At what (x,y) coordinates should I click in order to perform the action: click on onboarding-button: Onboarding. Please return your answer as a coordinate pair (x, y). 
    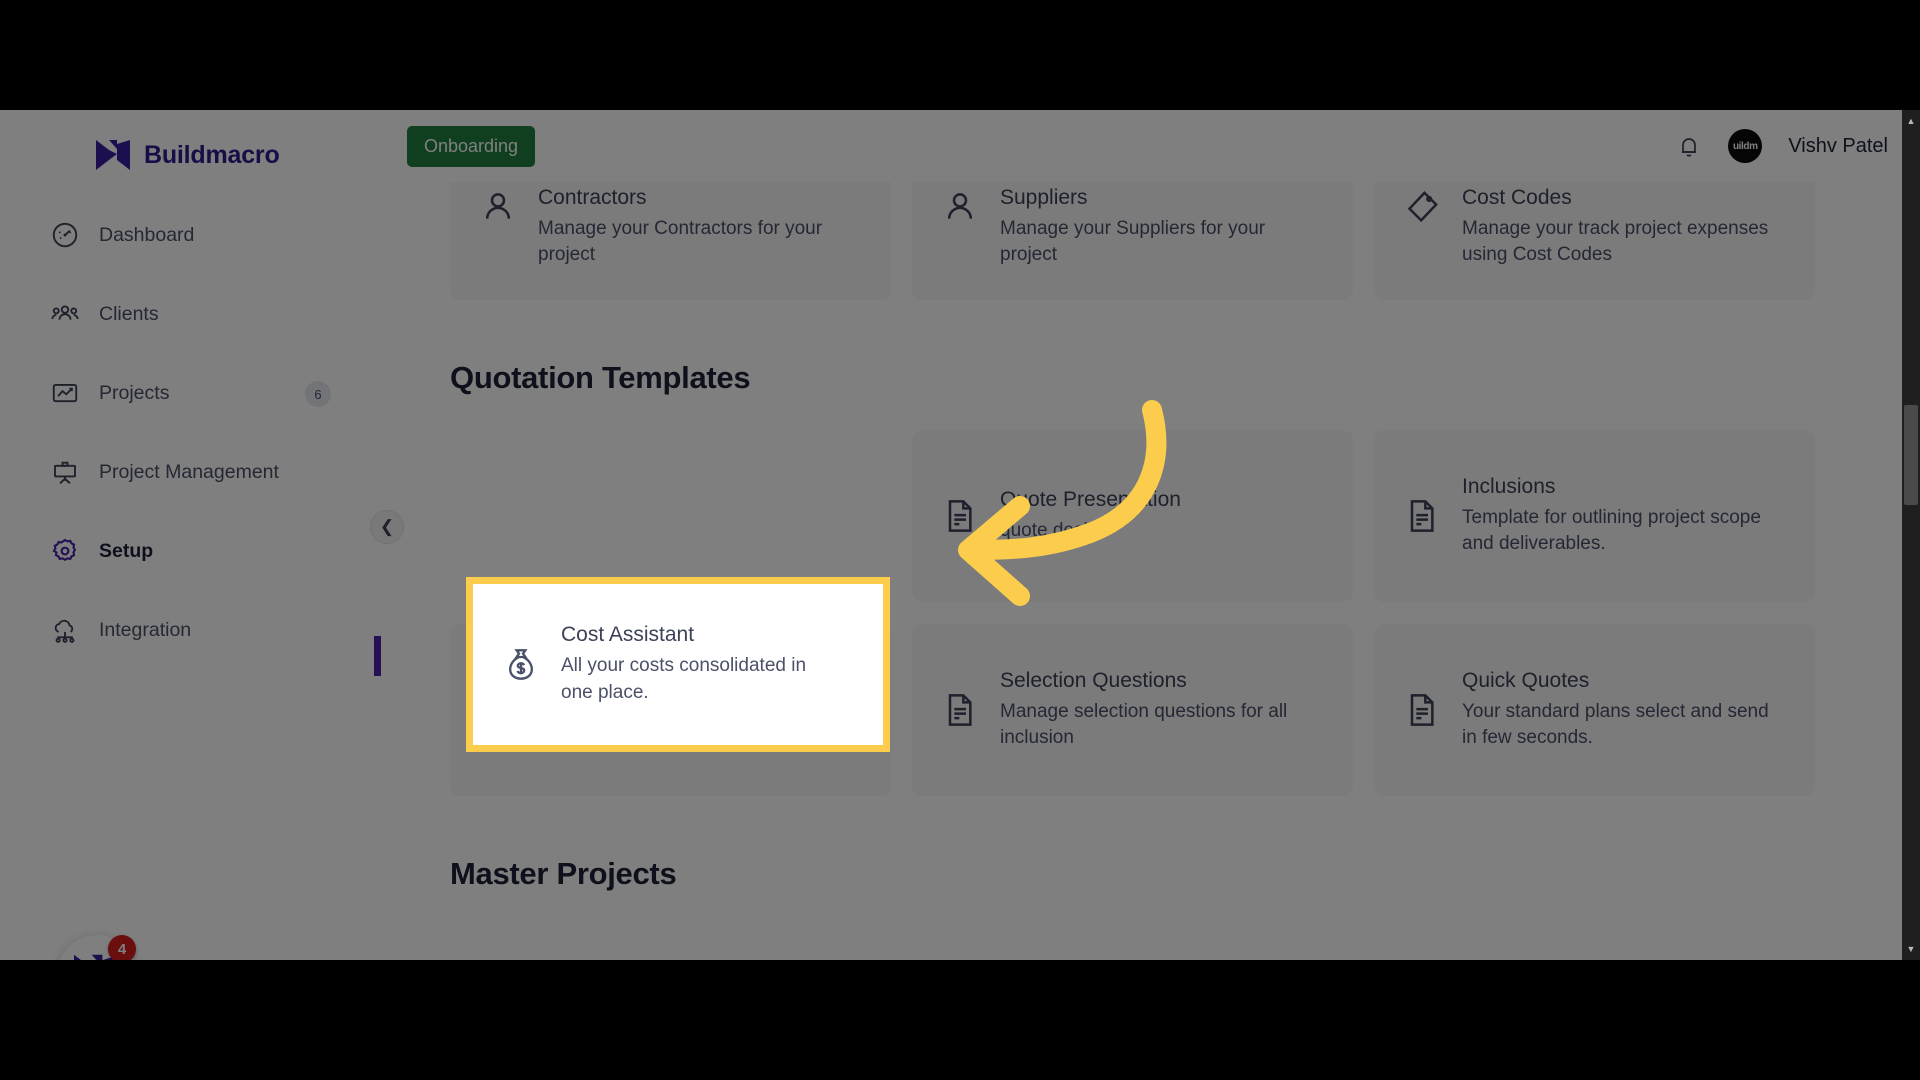
    Looking at the image, I should click on (471, 146).